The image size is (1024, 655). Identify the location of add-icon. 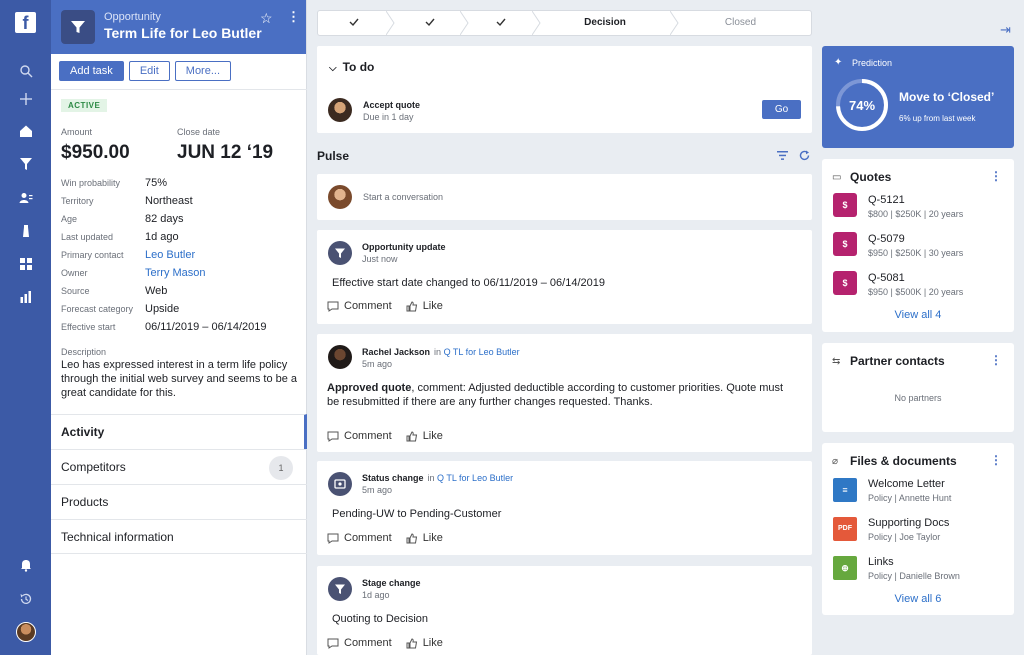
(25, 98).